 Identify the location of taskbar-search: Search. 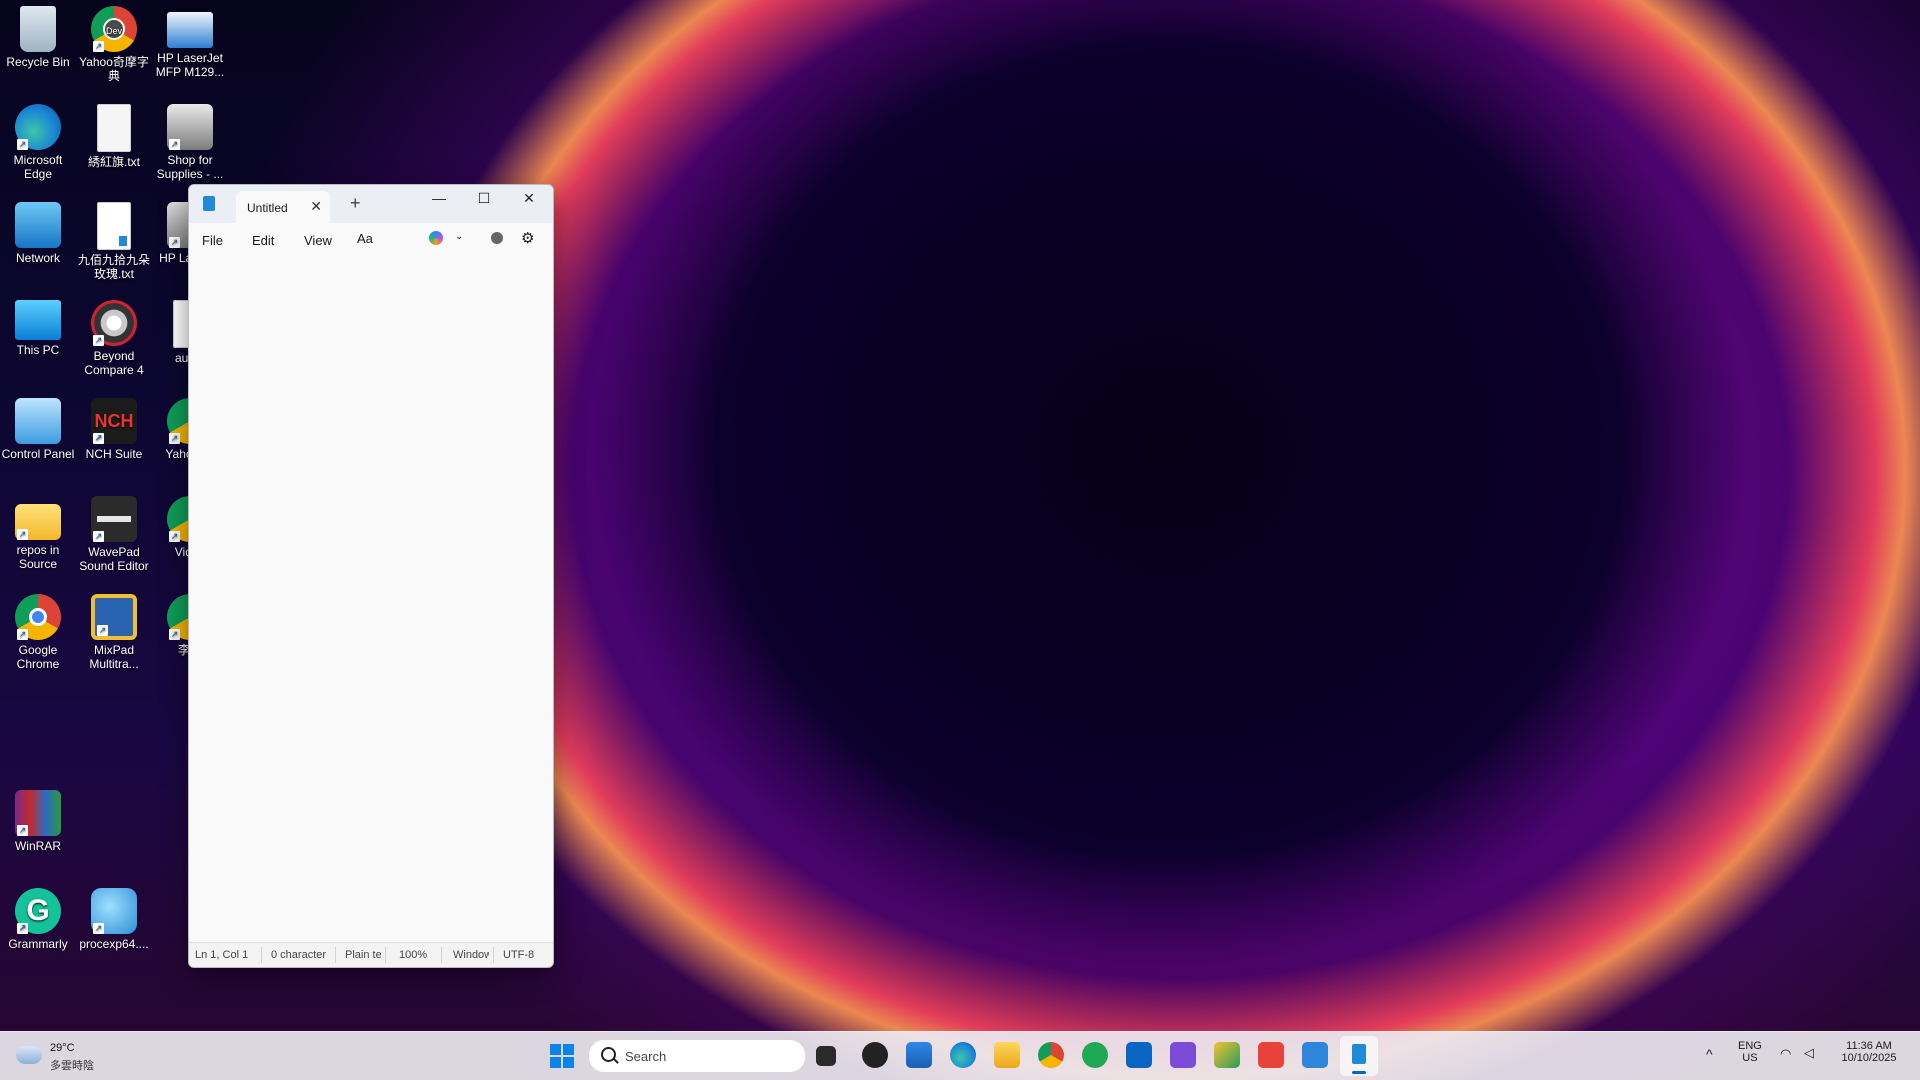
(697, 1056).